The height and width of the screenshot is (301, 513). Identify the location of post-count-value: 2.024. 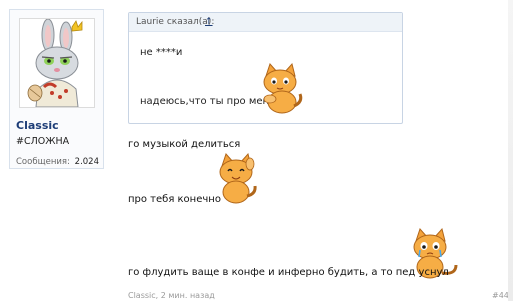
(86, 162).